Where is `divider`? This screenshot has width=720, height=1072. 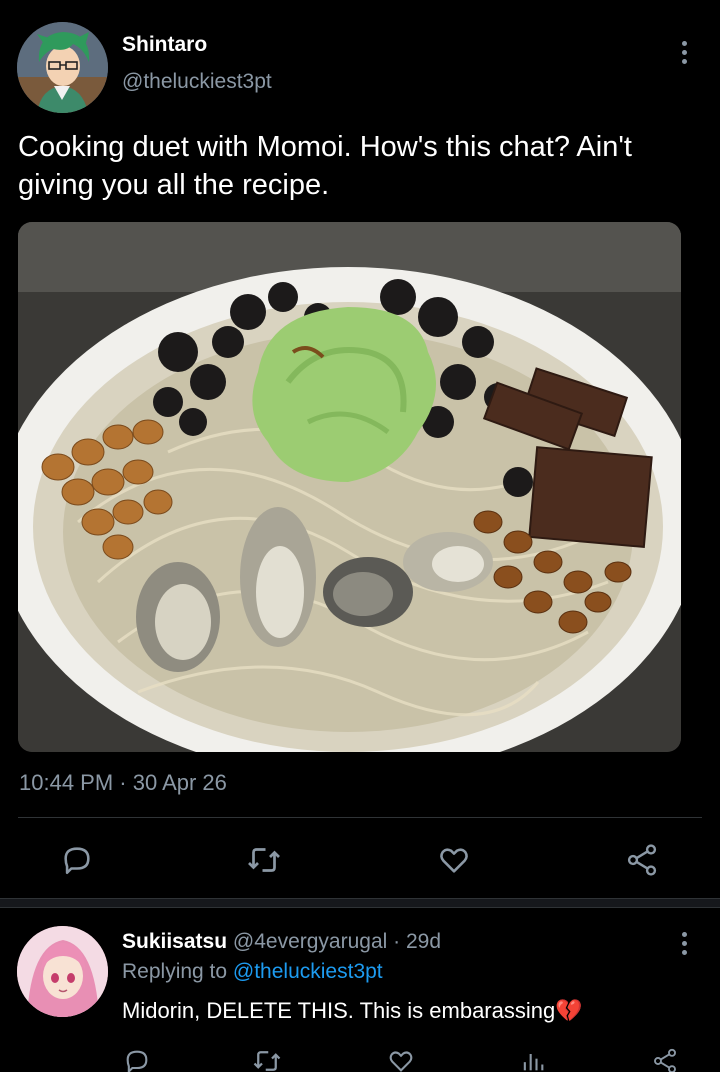
divider is located at coordinates (360, 817).